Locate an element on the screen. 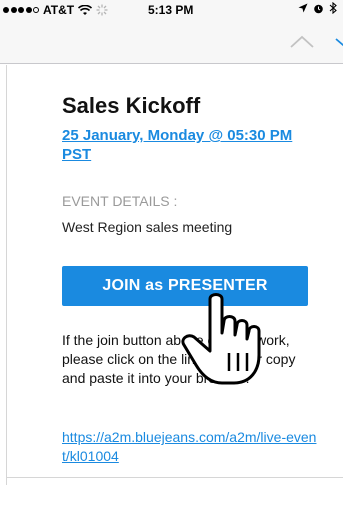 The height and width of the screenshot is (512, 343). chevron-down-icon is located at coordinates (338, 42).